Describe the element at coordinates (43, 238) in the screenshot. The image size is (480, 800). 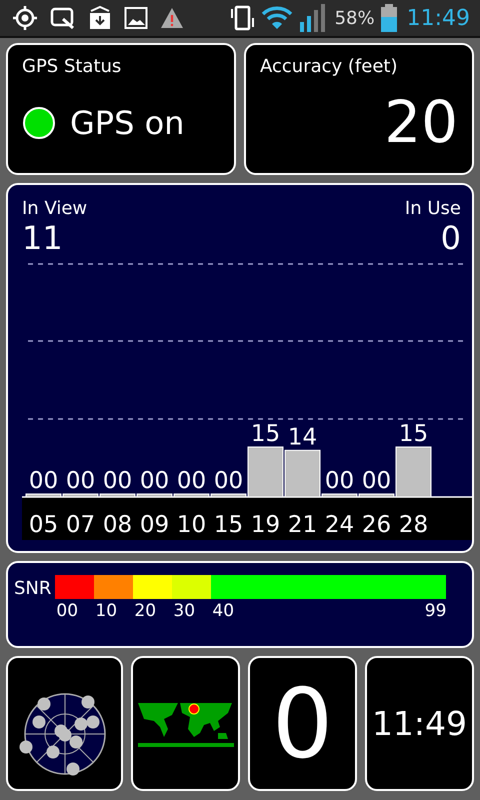
I see `in-view-count: 11` at that location.